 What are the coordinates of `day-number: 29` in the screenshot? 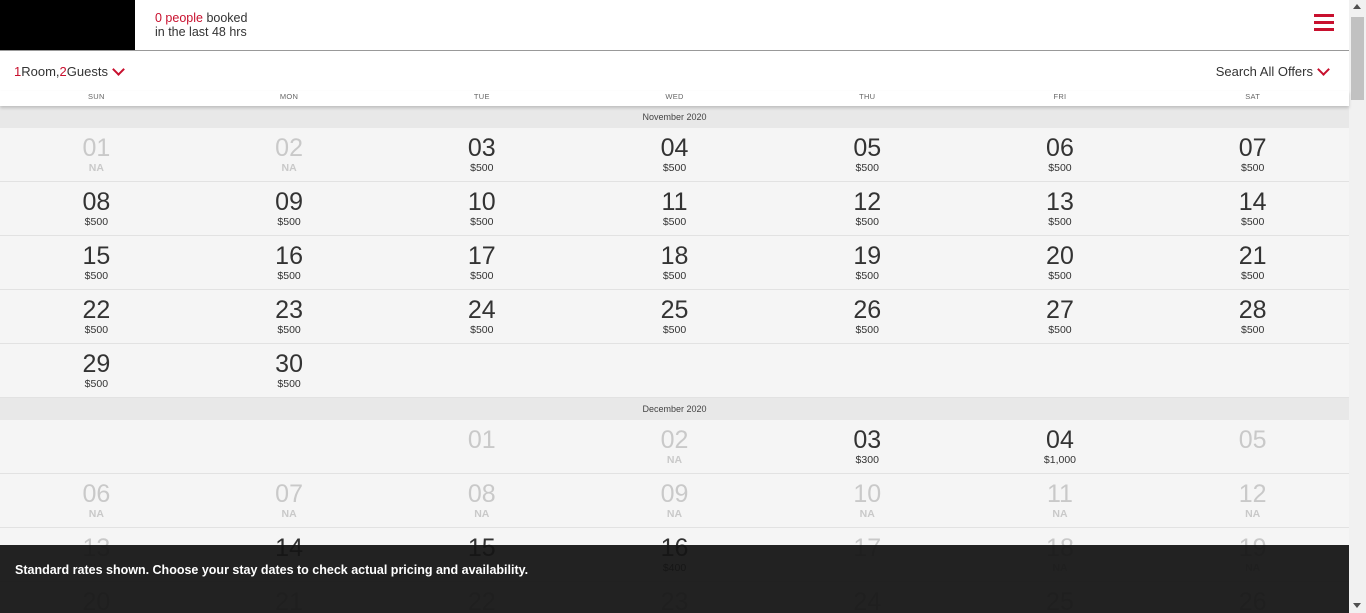 It's located at (96, 364).